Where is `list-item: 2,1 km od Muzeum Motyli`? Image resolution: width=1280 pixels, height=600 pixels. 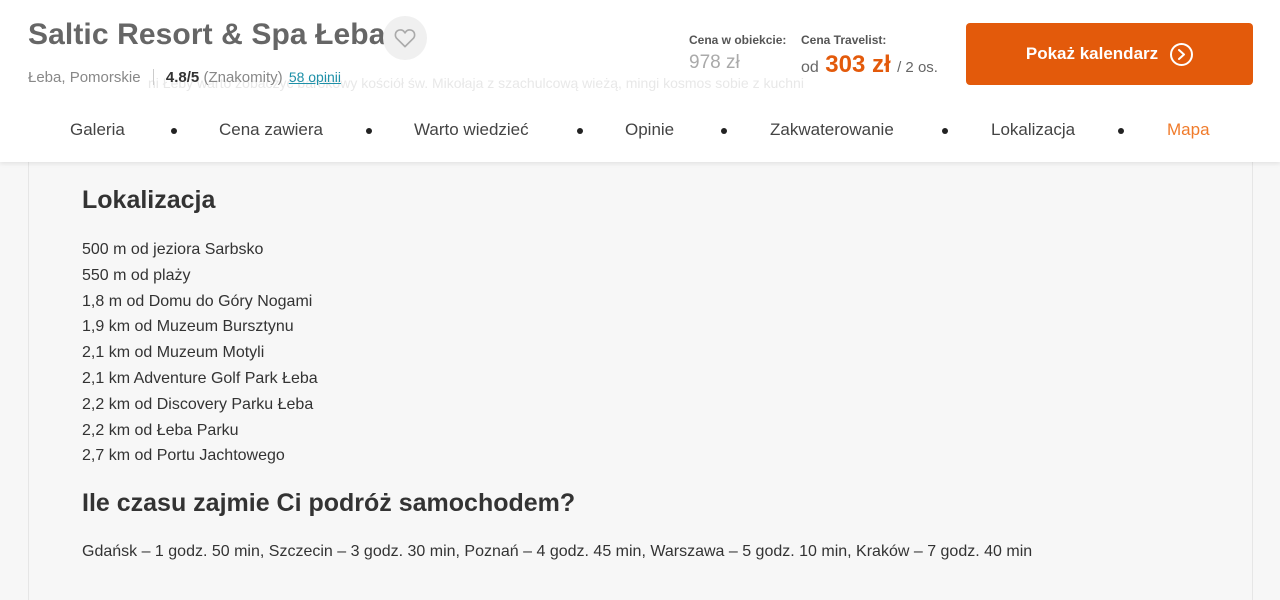
list-item: 2,1 km od Muzeum Motyli is located at coordinates (173, 353).